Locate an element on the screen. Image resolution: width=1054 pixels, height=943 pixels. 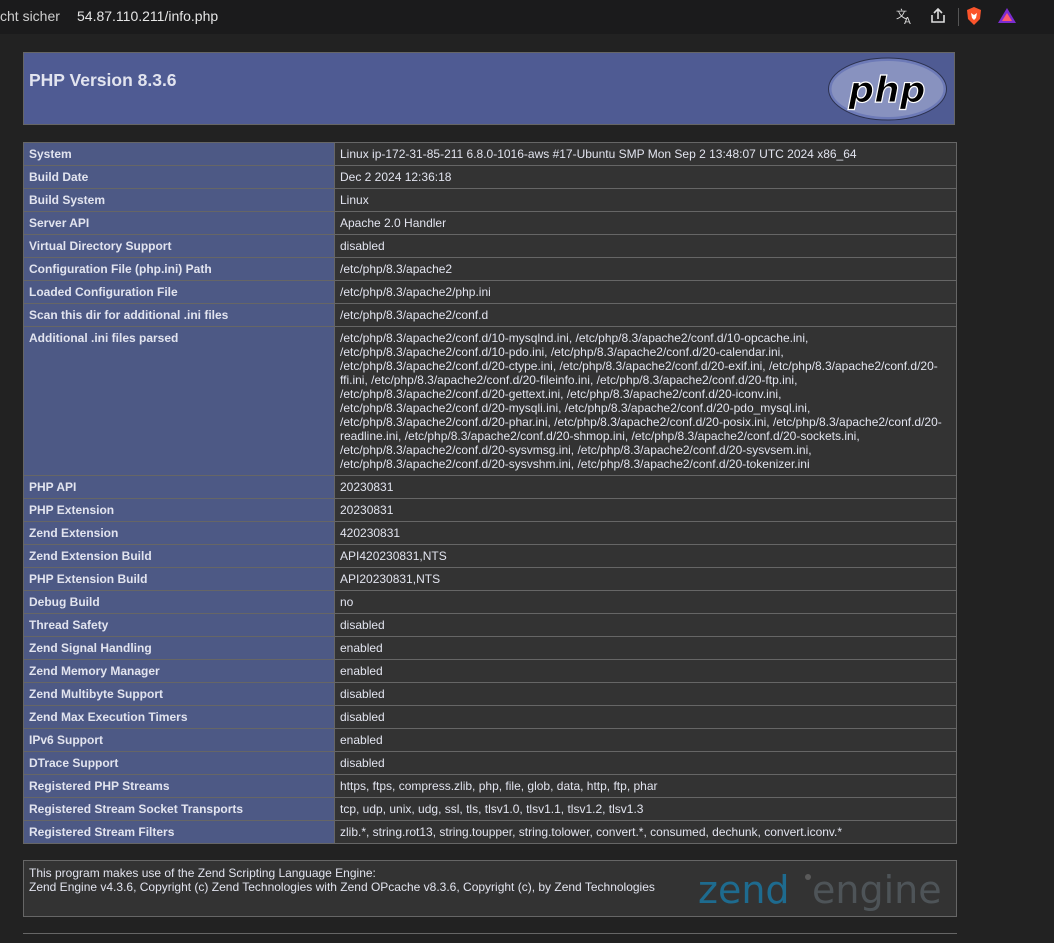
row-key: Configuration File (php.ini) Path is located at coordinates (179, 269).